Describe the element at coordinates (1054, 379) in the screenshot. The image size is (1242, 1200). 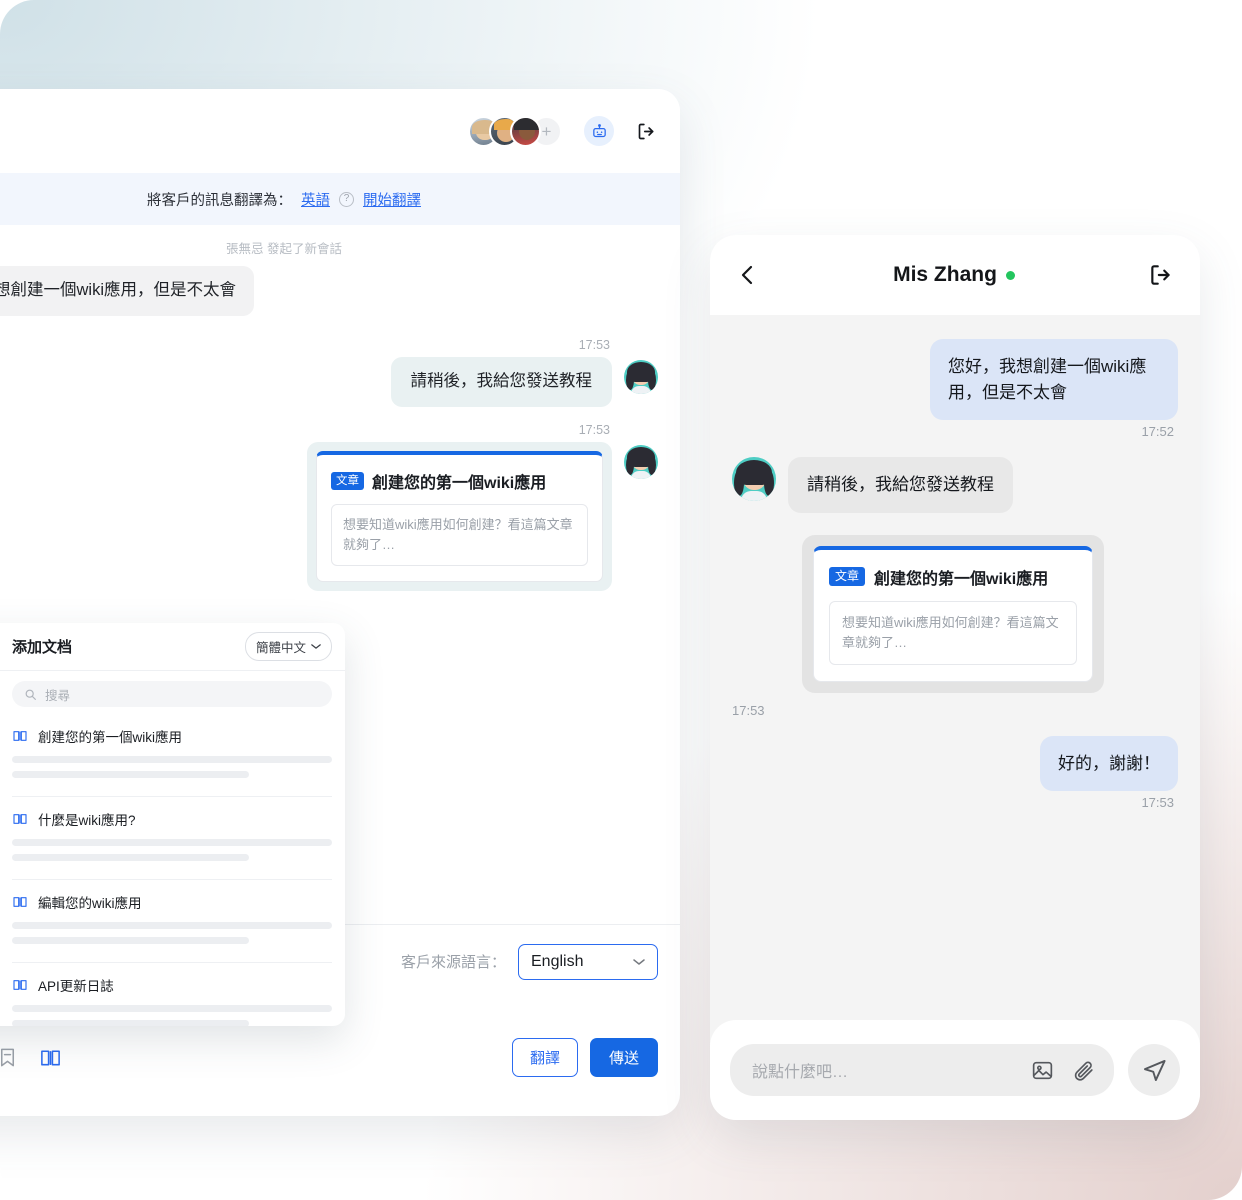
I see `message-bubble-outgoing: 您好，我想創建一個wiki應用，但是不太會` at that location.